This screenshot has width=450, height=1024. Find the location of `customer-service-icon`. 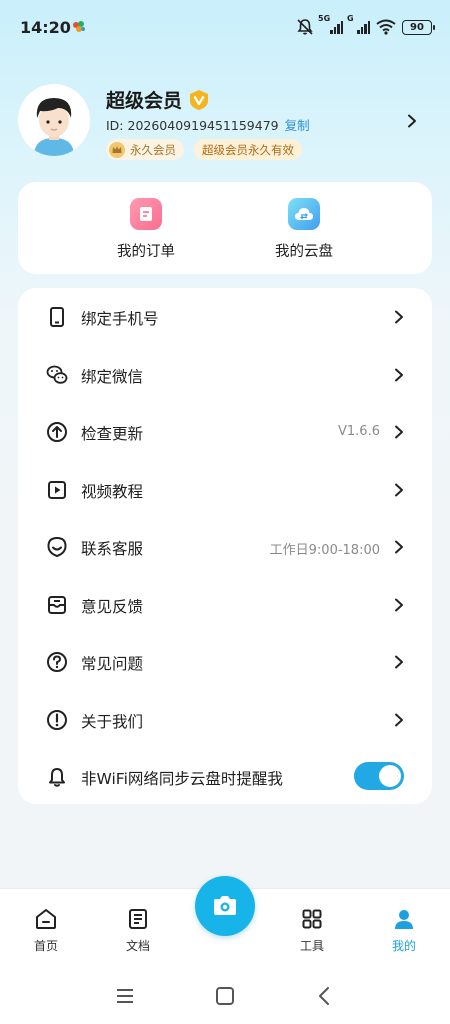

customer-service-icon is located at coordinates (57, 547).